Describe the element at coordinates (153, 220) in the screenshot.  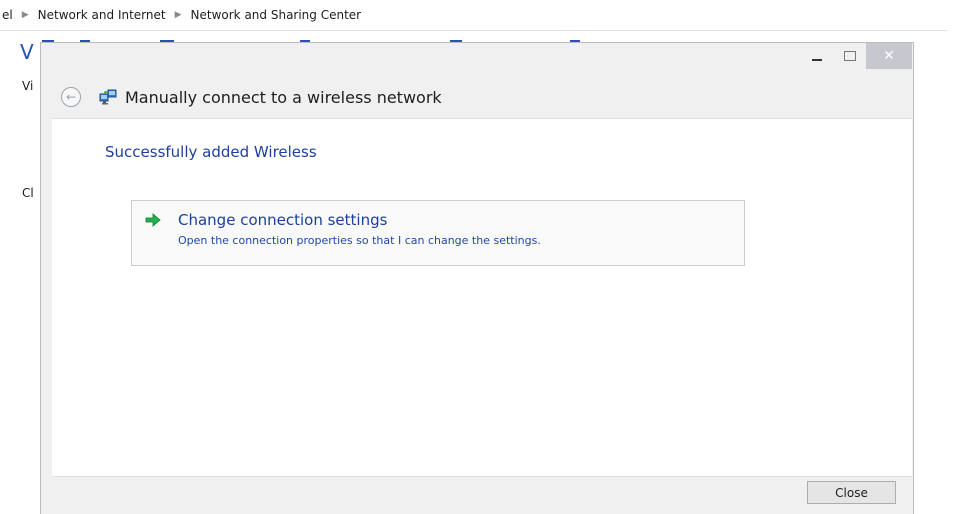
I see `green-arrow-icon` at that location.